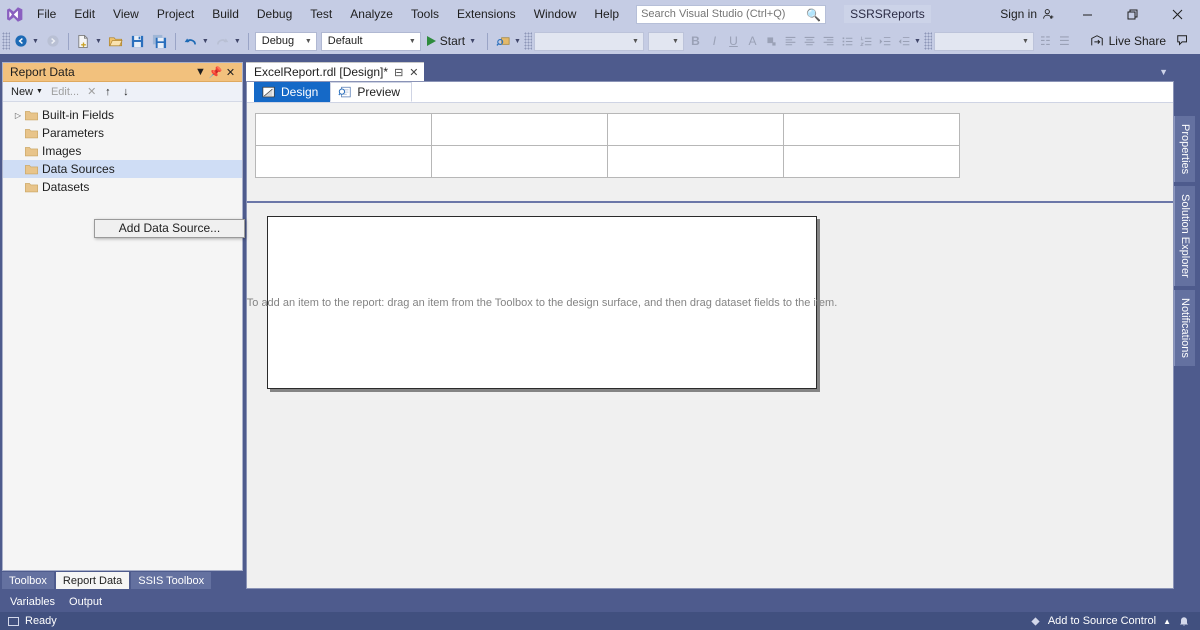 The width and height of the screenshot is (1200, 630). What do you see at coordinates (335, 71) in the screenshot?
I see `document-tab-excelreport: ExcelReport.rdl [Design]* ⊟ ✕` at bounding box center [335, 71].